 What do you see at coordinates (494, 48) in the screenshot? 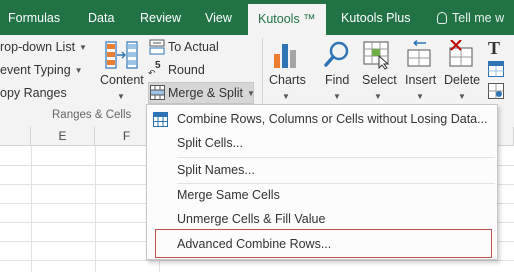
I see `text-tool-icon: T` at bounding box center [494, 48].